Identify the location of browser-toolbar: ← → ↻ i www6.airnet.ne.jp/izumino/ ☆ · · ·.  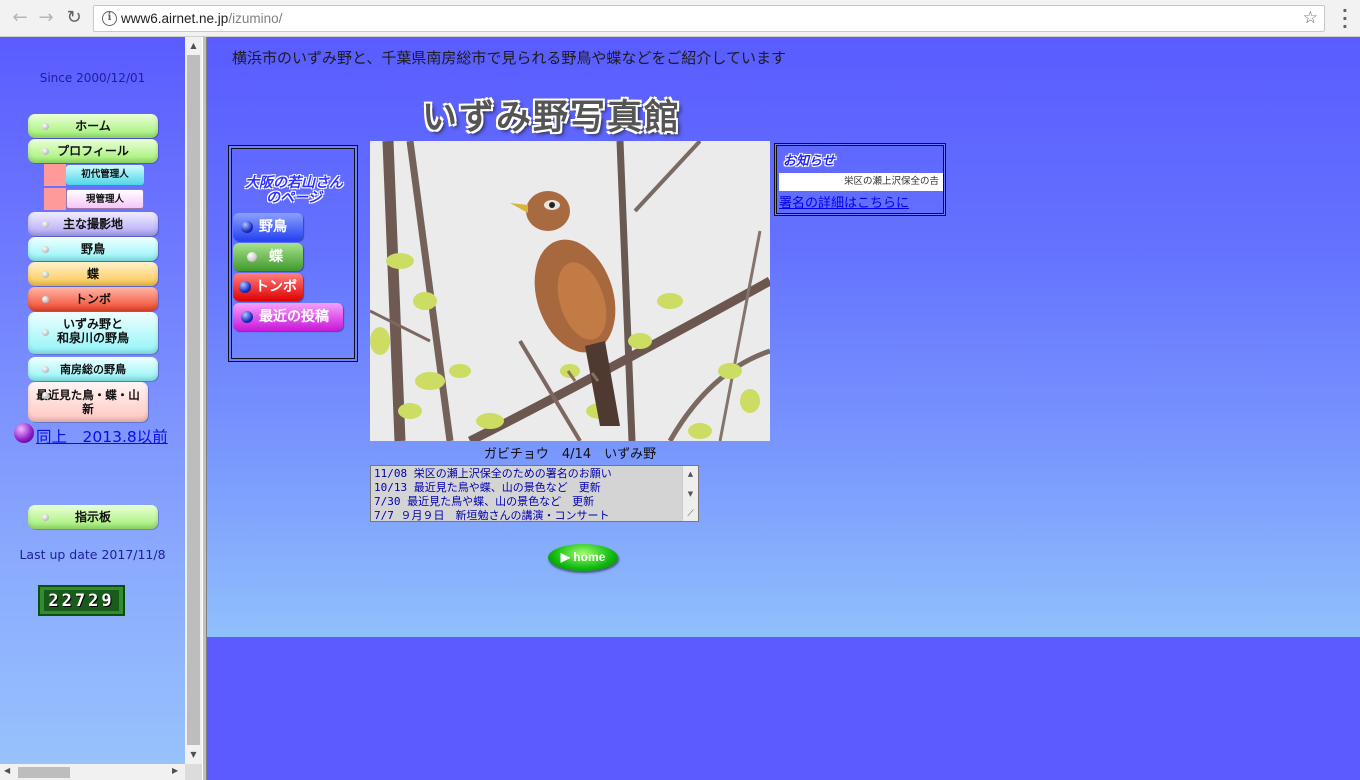
(680, 18).